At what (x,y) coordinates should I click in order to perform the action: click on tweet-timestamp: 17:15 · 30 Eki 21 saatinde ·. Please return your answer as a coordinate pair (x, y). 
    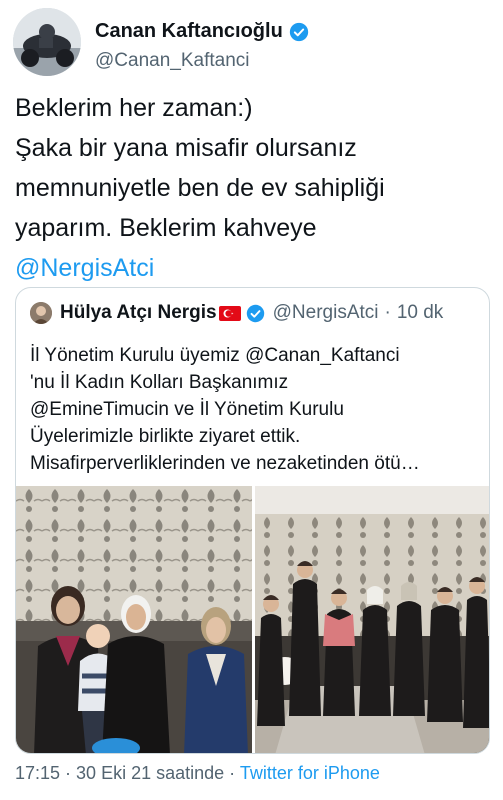
    Looking at the image, I should click on (125, 773).